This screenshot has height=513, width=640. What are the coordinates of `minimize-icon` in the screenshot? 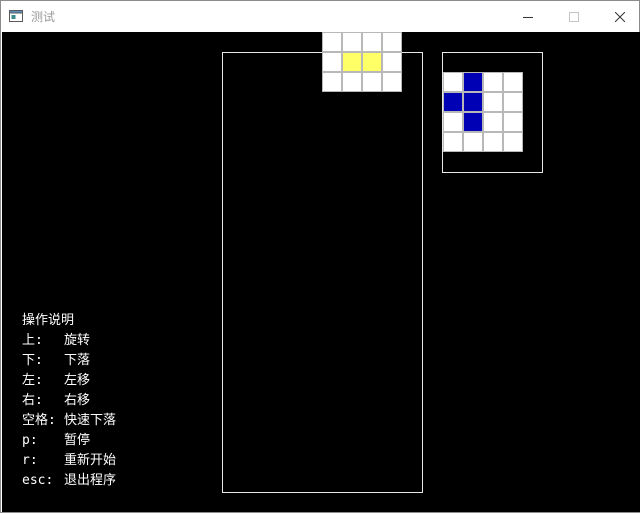 It's located at (528, 17).